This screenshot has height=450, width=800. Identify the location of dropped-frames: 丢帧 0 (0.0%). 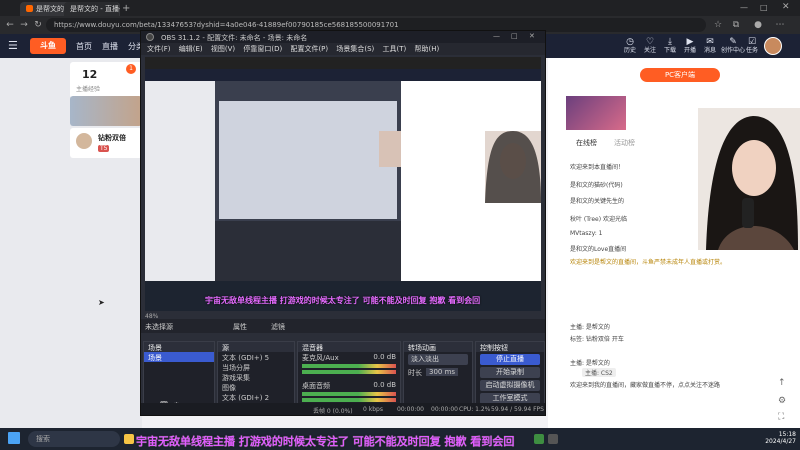
(333, 411).